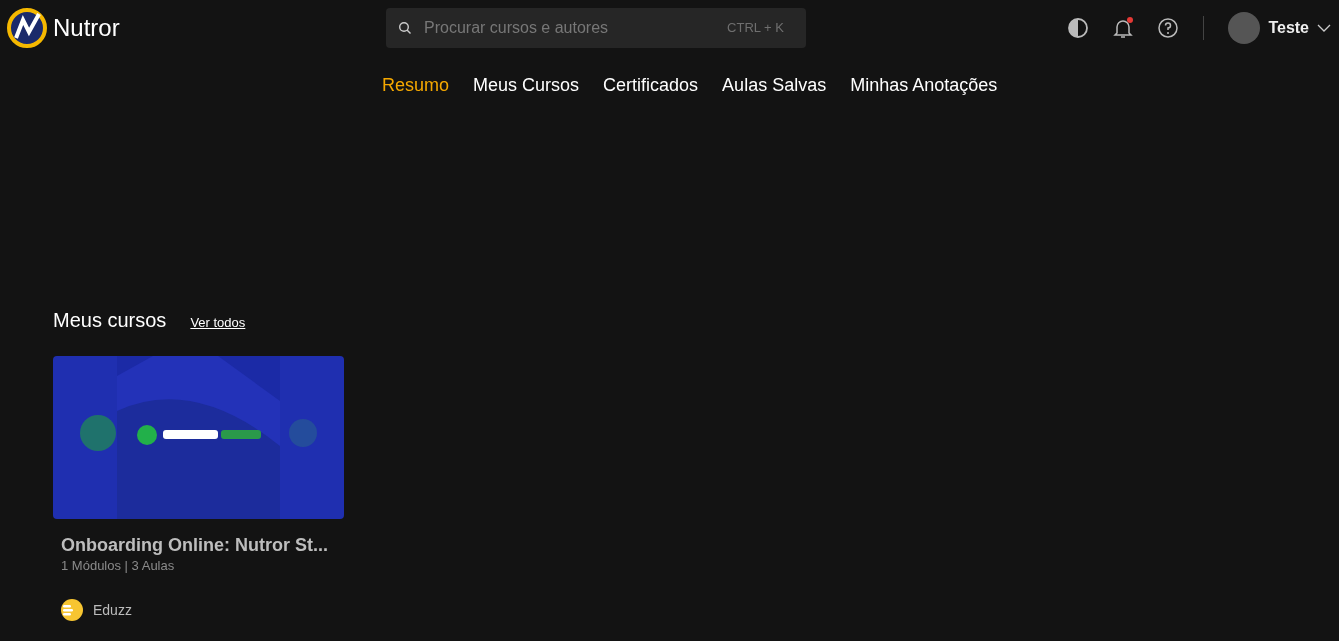  I want to click on nav-tab: Certificados, so click(651, 85).